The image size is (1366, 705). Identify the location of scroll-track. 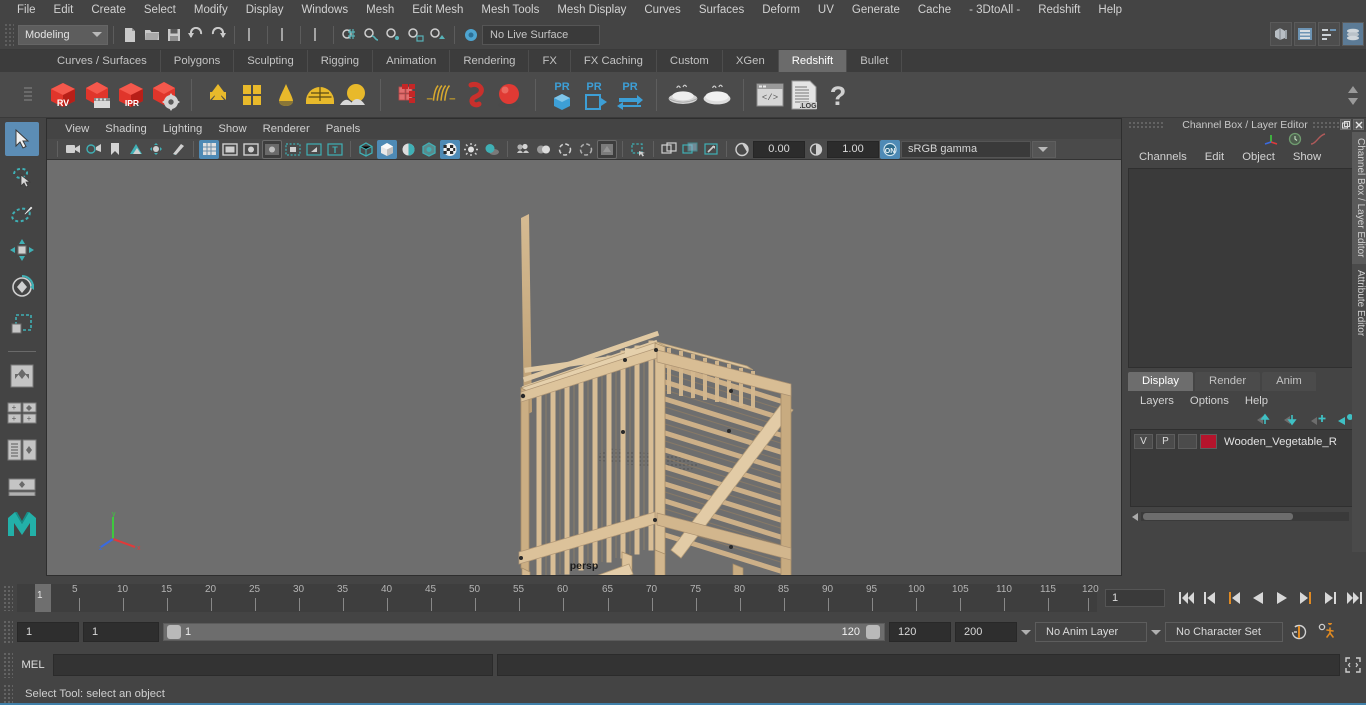
(1245, 516).